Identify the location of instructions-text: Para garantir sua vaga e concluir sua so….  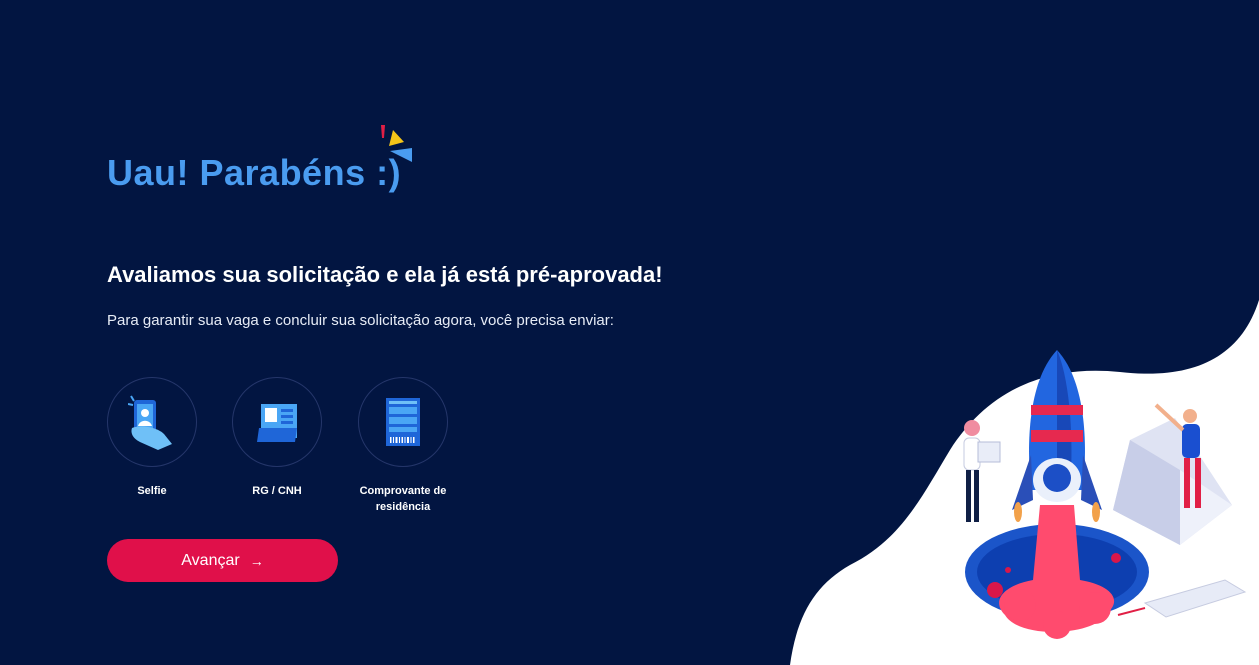
(360, 320).